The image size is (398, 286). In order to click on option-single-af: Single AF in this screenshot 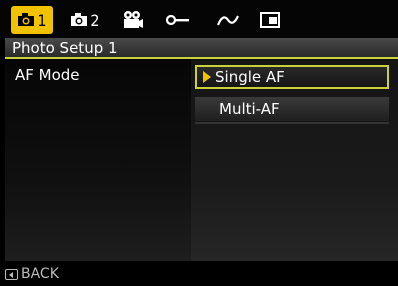, I will do `click(292, 77)`.